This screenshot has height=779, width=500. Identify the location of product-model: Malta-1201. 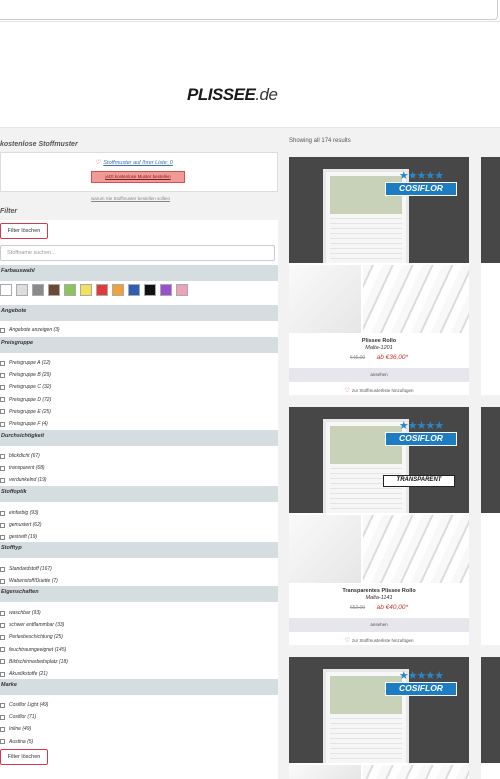
(379, 348).